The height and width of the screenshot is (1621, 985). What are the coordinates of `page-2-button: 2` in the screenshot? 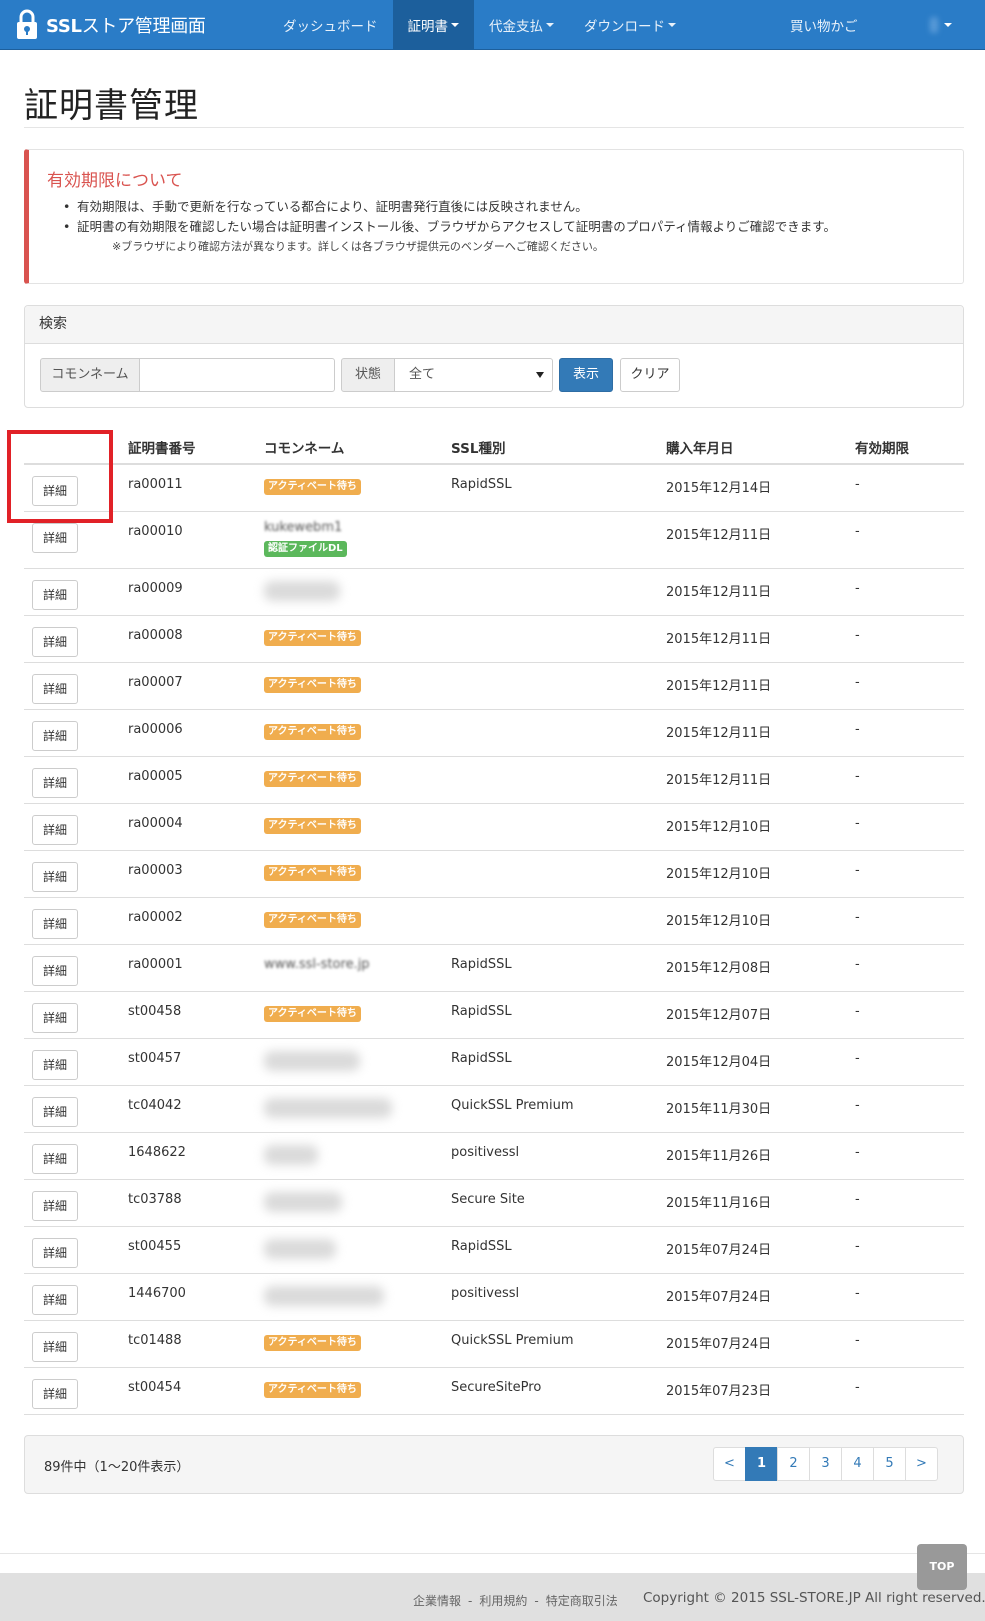 It's located at (793, 1464).